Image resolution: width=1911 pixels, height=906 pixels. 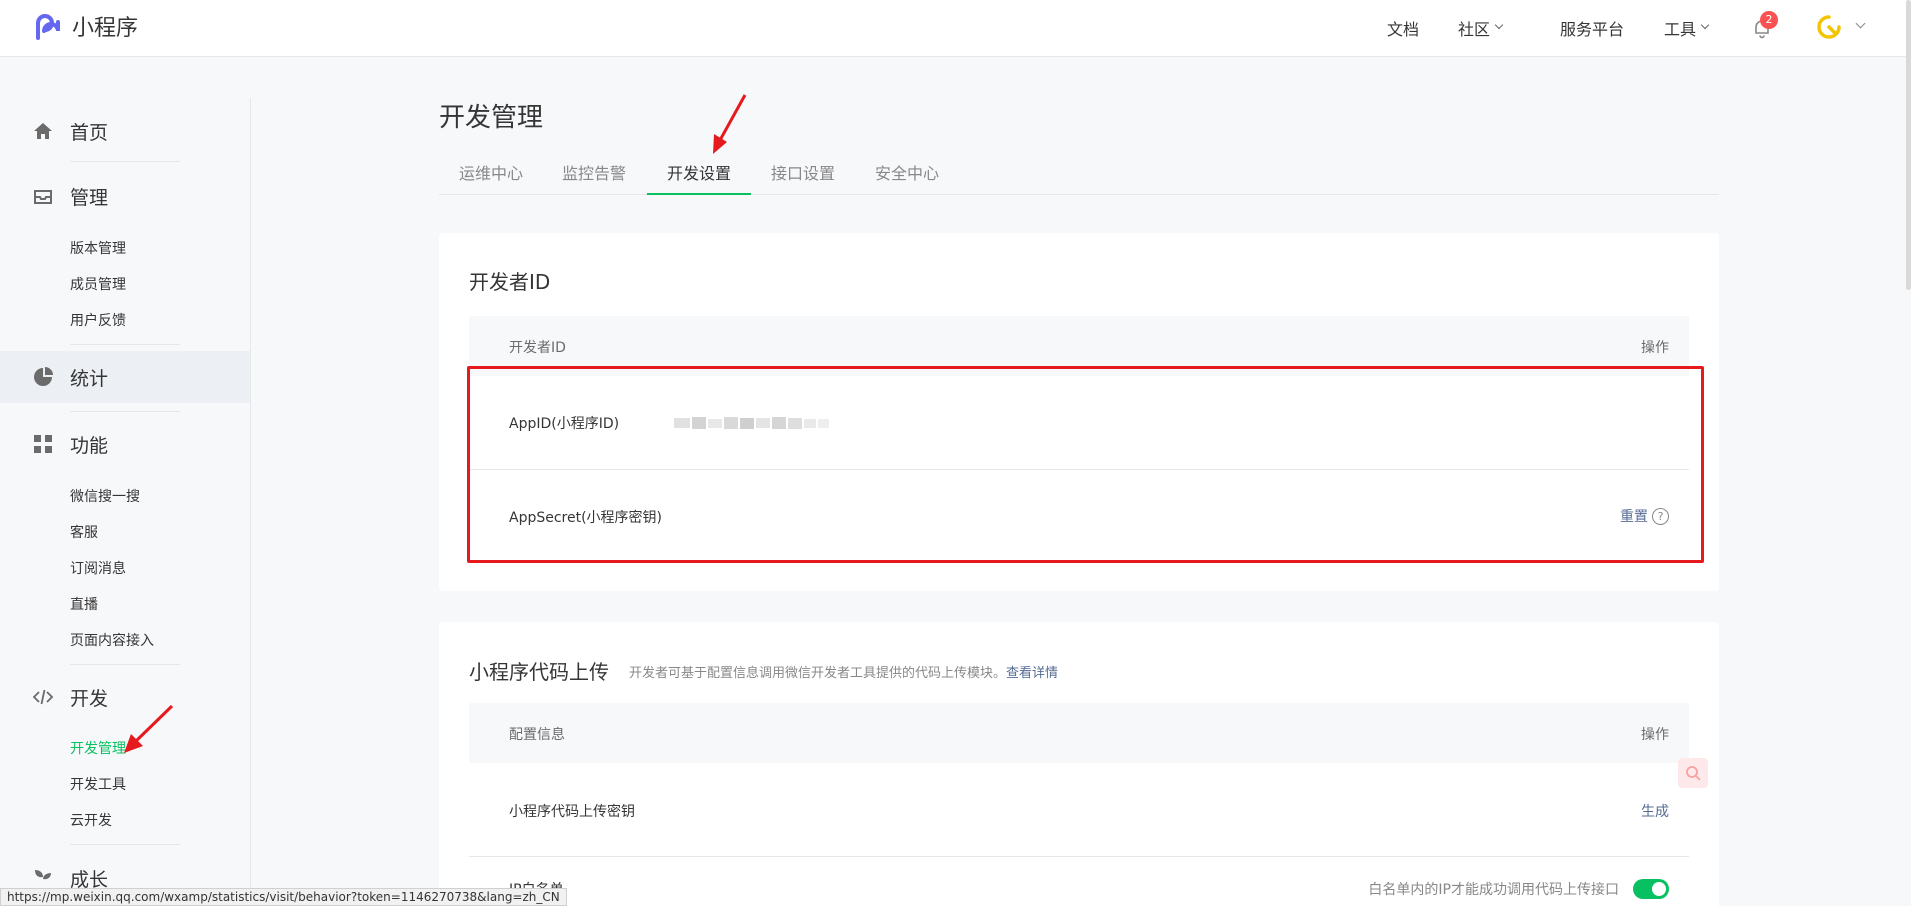 What do you see at coordinates (1829, 27) in the screenshot?
I see `account-avatar-icon` at bounding box center [1829, 27].